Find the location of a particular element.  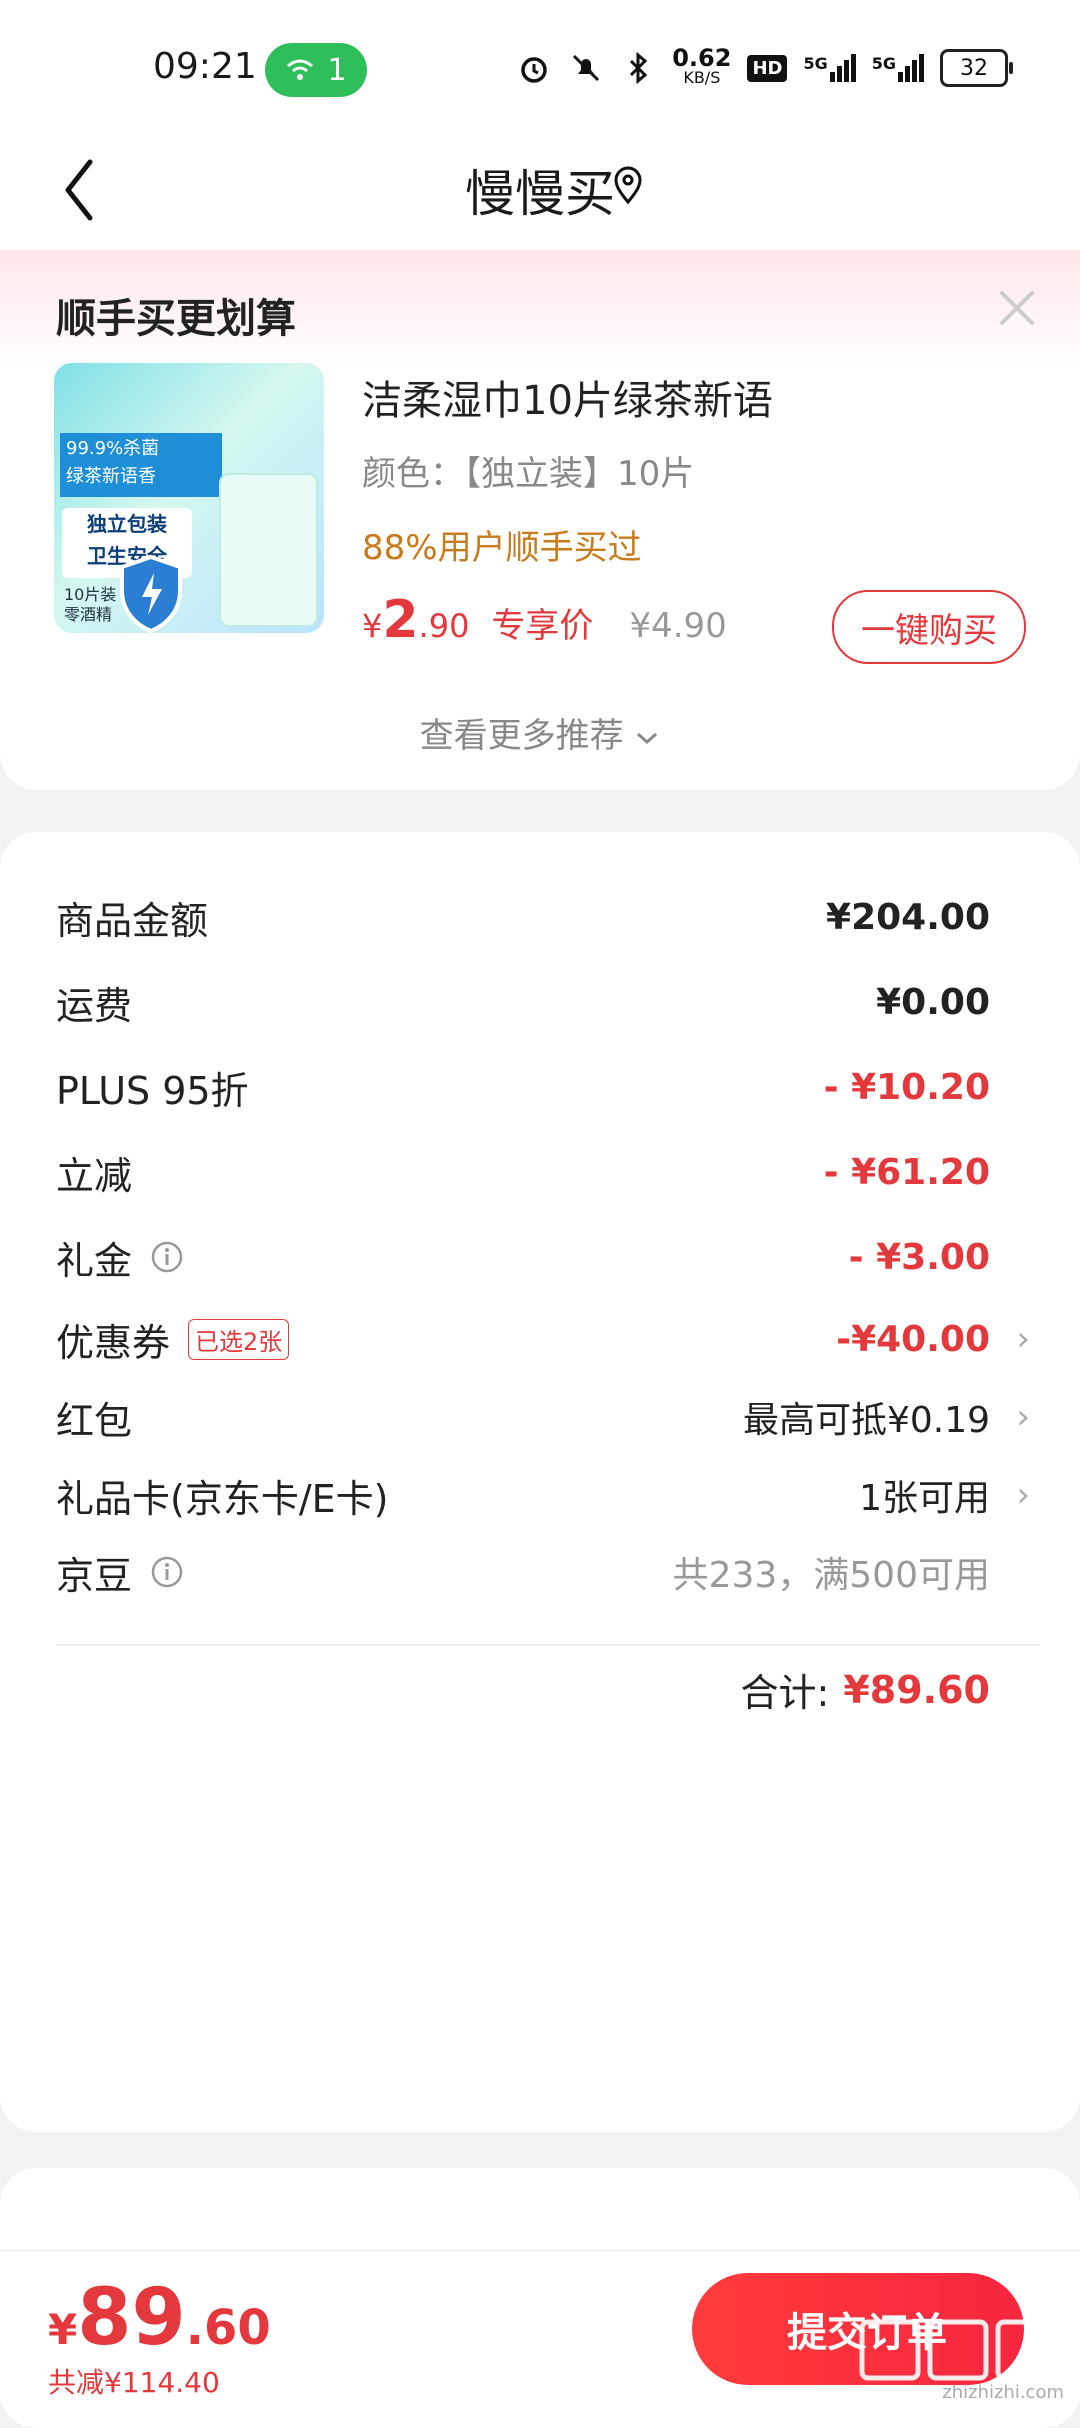

more-recommendations-link: 查看更多推荐 is located at coordinates (540, 732).